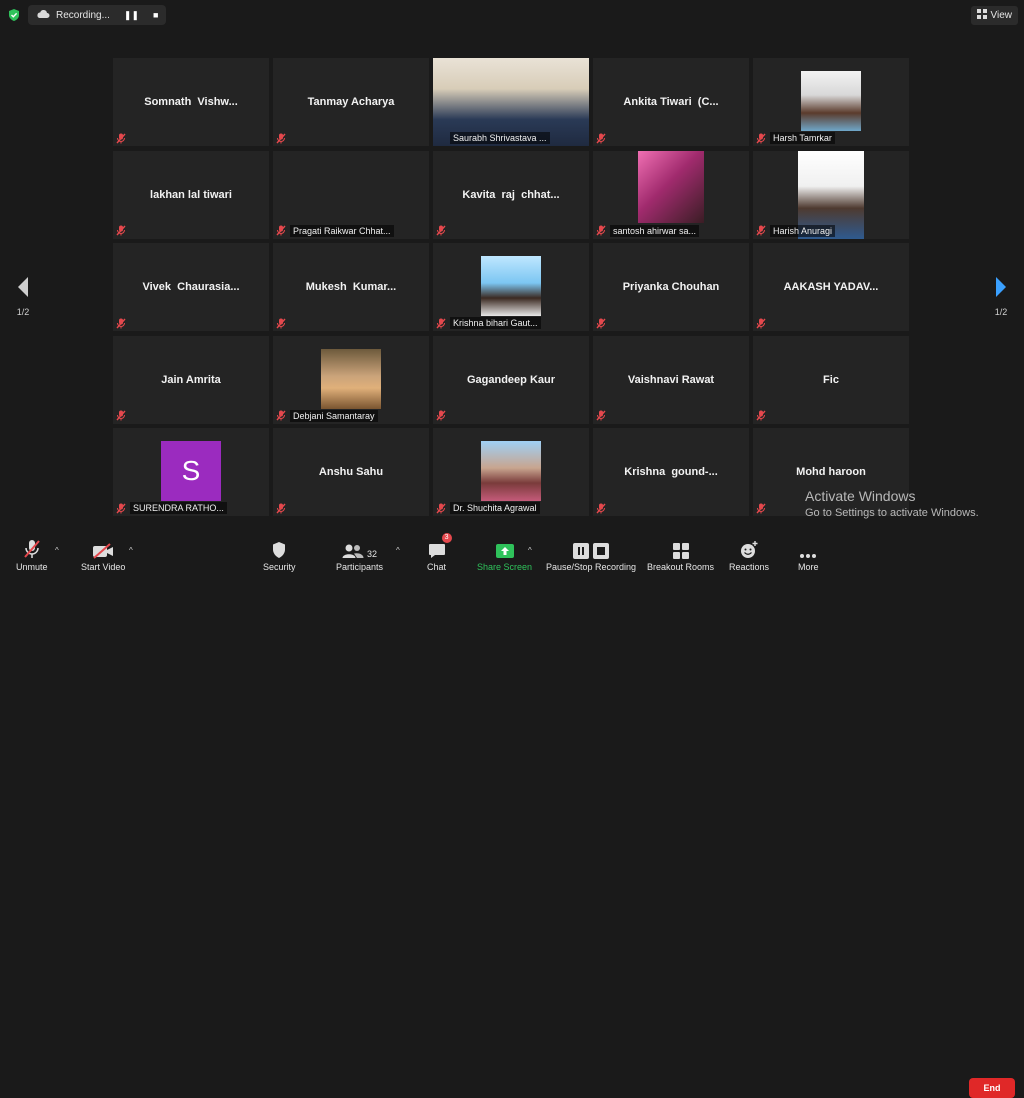 This screenshot has height=1098, width=1024. I want to click on participant-name: Jain Amrita, so click(191, 379).